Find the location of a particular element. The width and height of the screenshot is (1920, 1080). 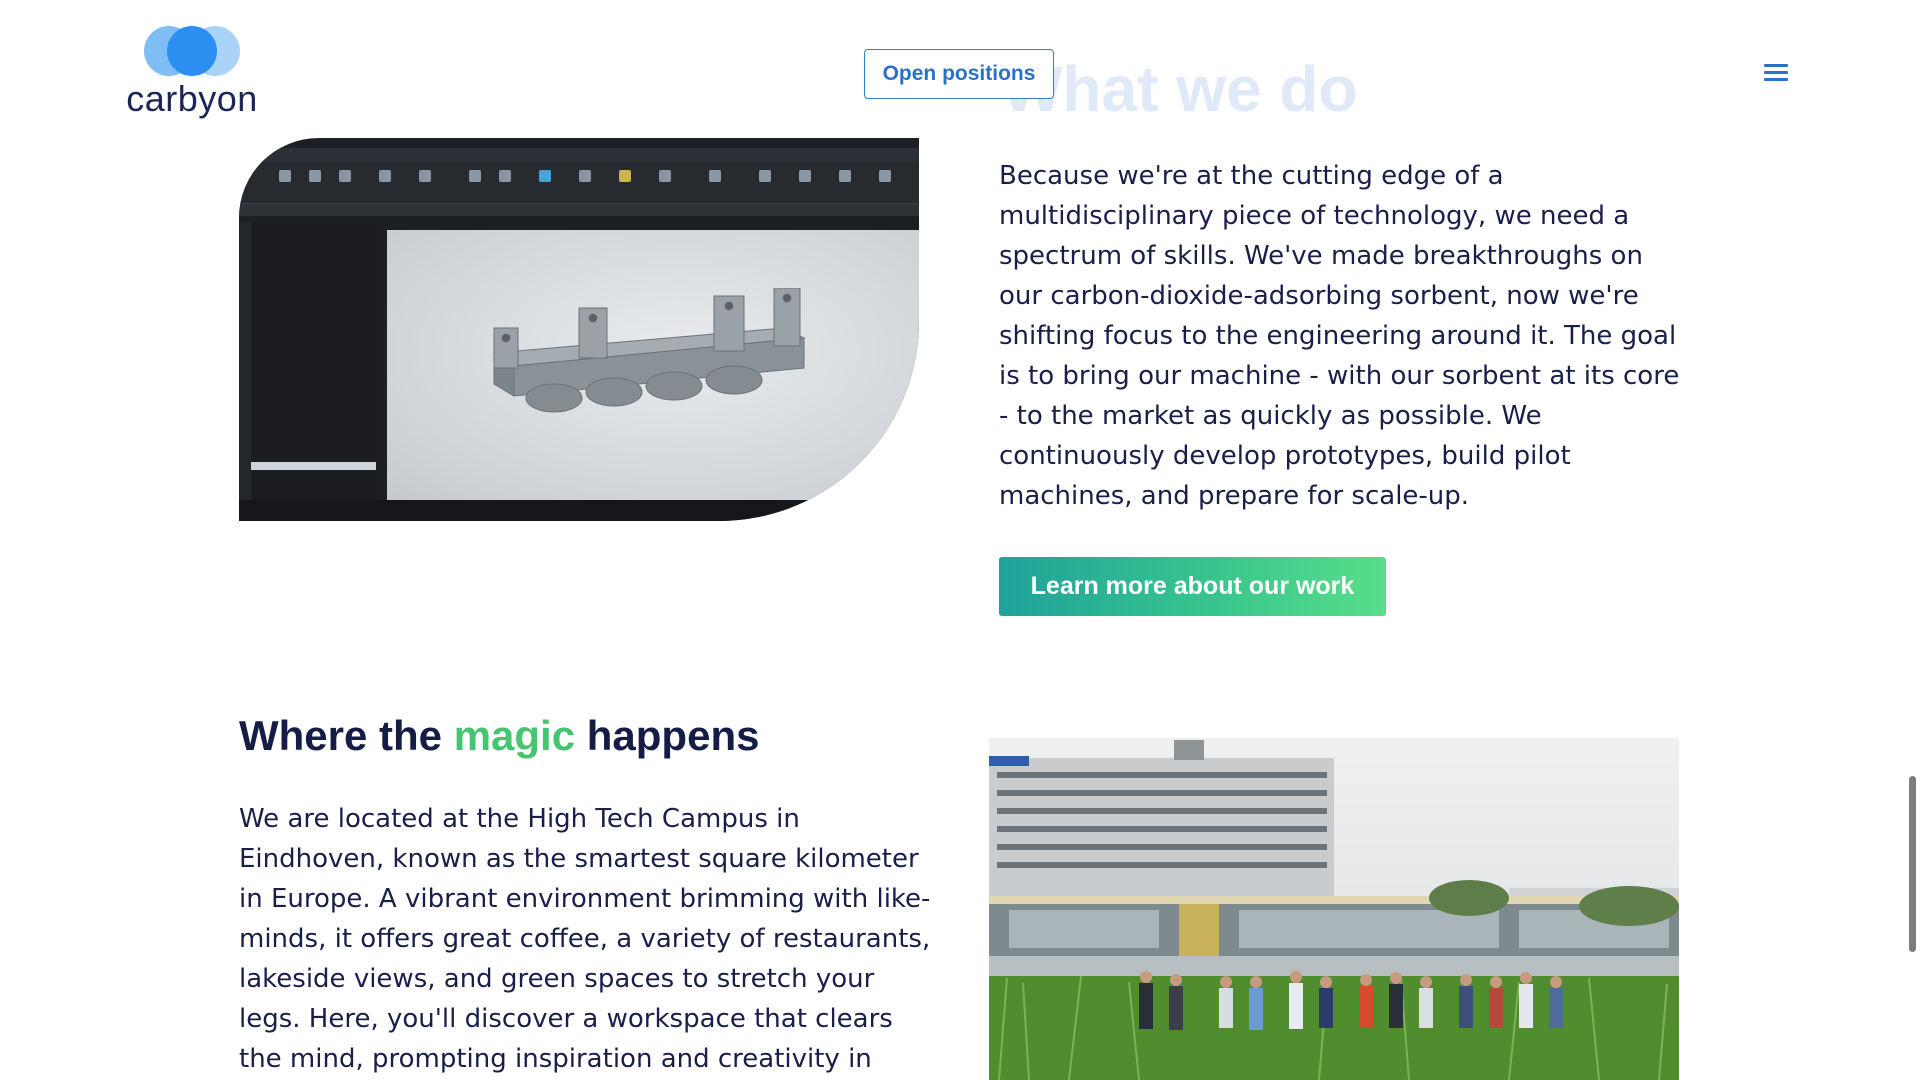

learn-more-button: Learn more about our work is located at coordinates (1192, 586).